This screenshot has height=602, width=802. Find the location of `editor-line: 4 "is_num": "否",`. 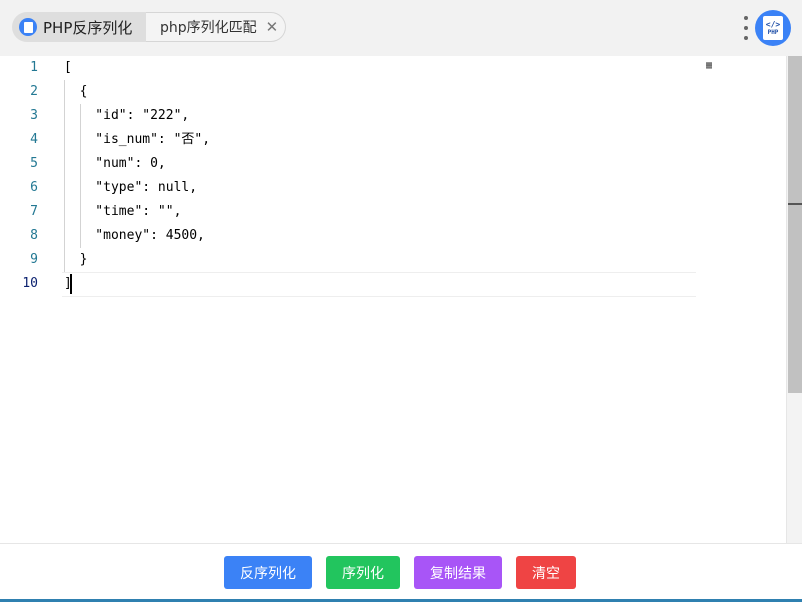

editor-line: 4 "is_num": "否", is located at coordinates (393, 140).